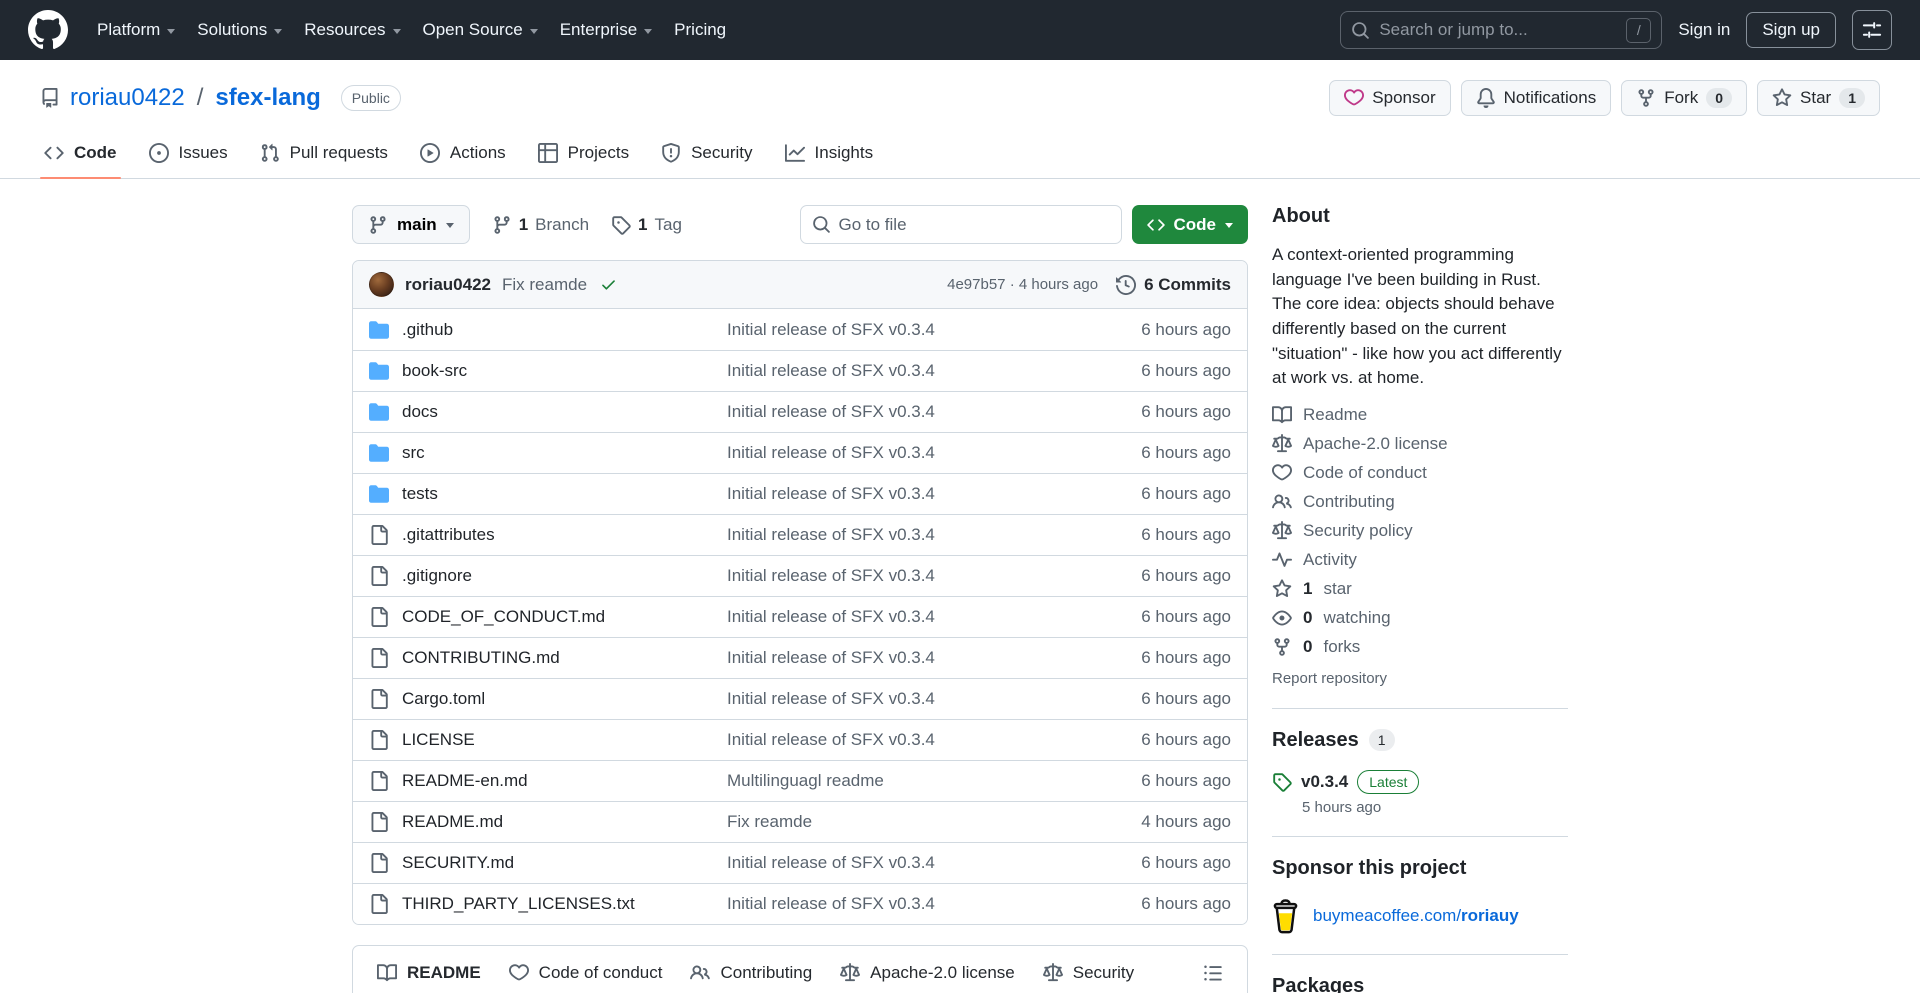  What do you see at coordinates (540, 225) in the screenshot?
I see `branches-link: 1 Branch` at bounding box center [540, 225].